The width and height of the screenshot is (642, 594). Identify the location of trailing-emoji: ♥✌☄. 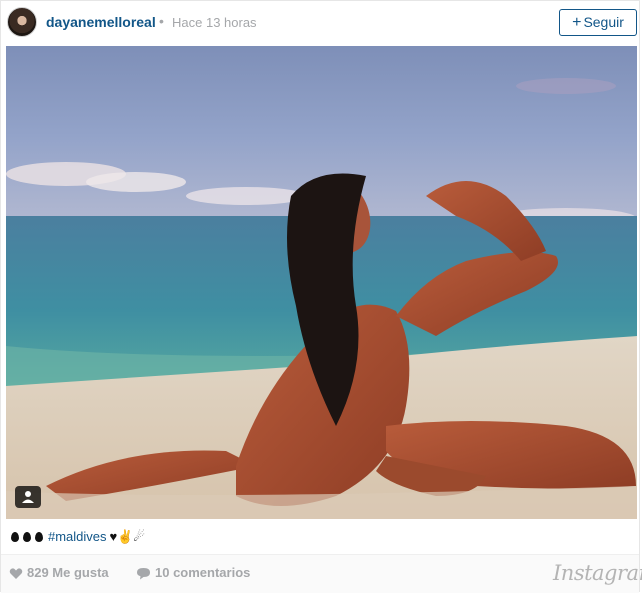
(127, 536).